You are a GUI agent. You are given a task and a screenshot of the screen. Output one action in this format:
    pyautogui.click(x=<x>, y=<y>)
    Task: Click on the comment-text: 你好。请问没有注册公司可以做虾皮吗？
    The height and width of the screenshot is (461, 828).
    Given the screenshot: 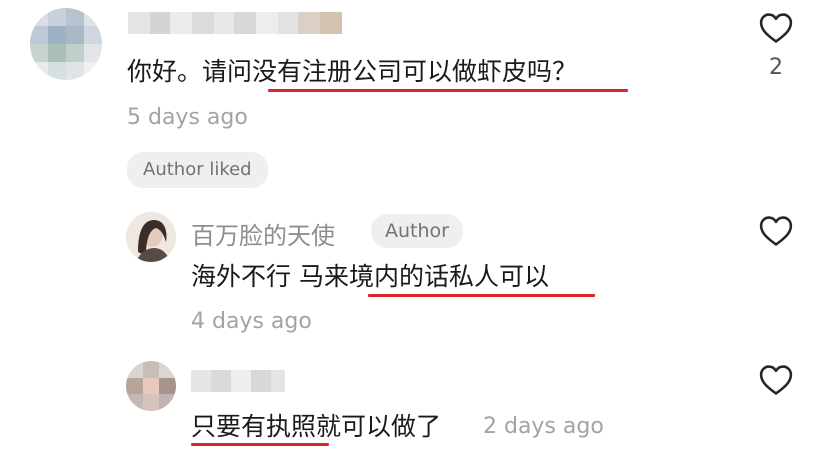 What is the action you would take?
    pyautogui.click(x=352, y=71)
    